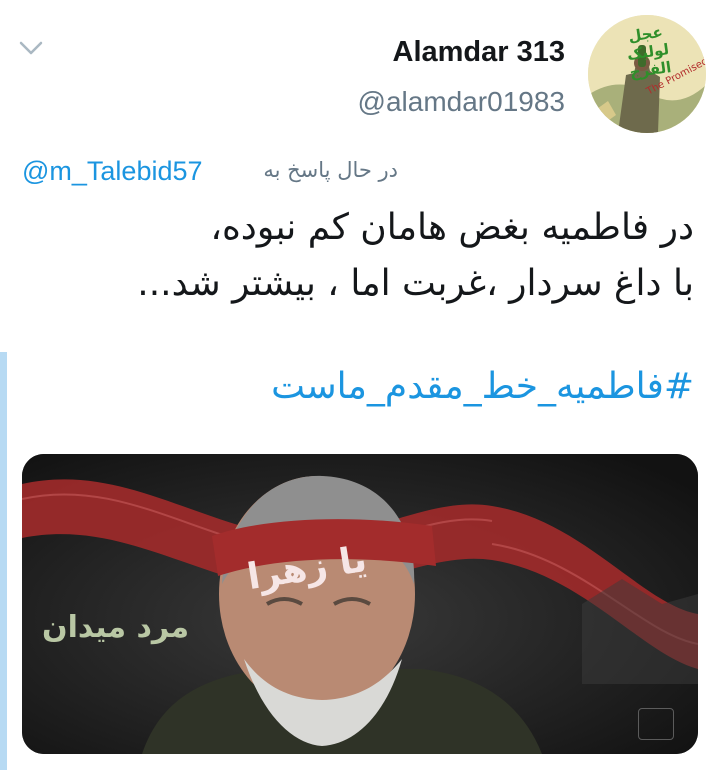 The height and width of the screenshot is (770, 720). What do you see at coordinates (647, 74) in the screenshot?
I see `avatar: عجل لولیک الفرج The Promised Saviour` at bounding box center [647, 74].